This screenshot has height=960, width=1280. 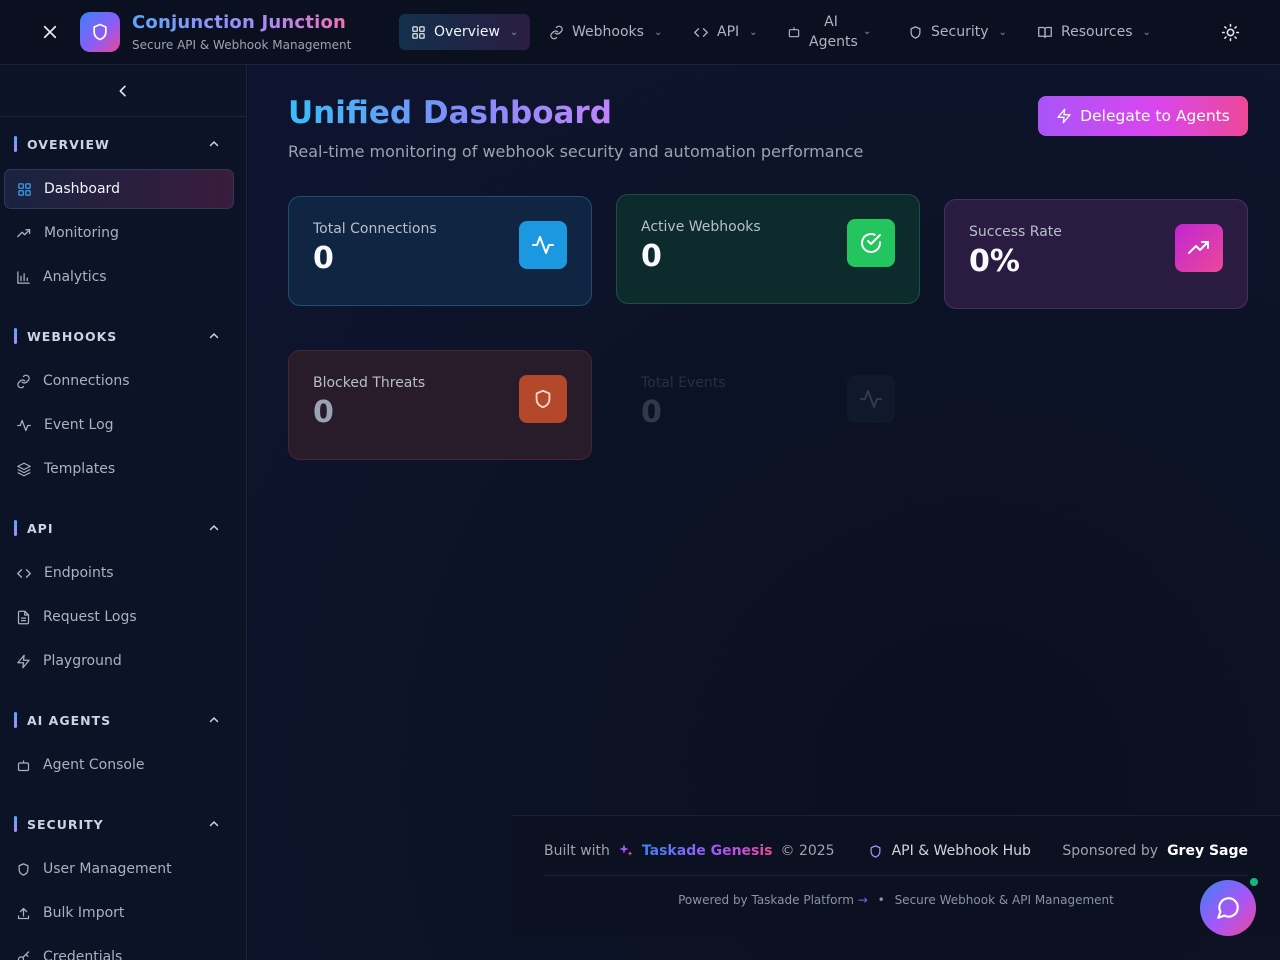 I want to click on theme-toggle-button, so click(x=1230, y=32).